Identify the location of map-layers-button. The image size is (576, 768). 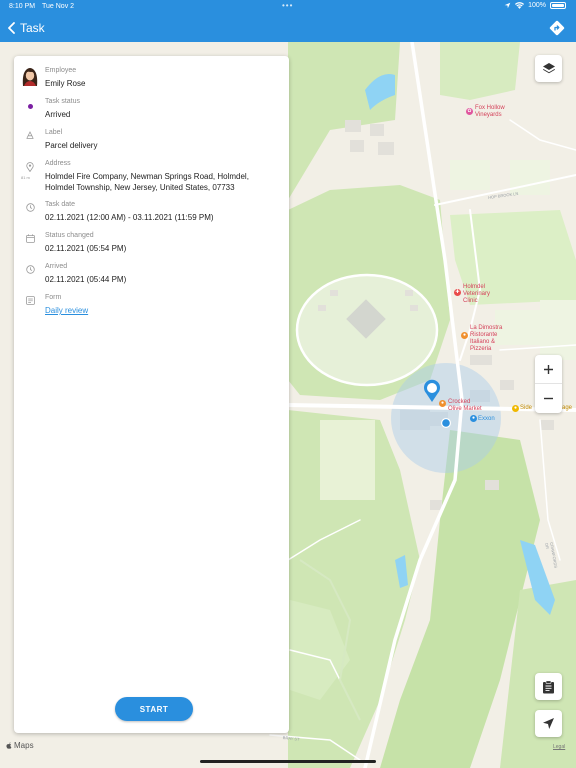
(548, 68).